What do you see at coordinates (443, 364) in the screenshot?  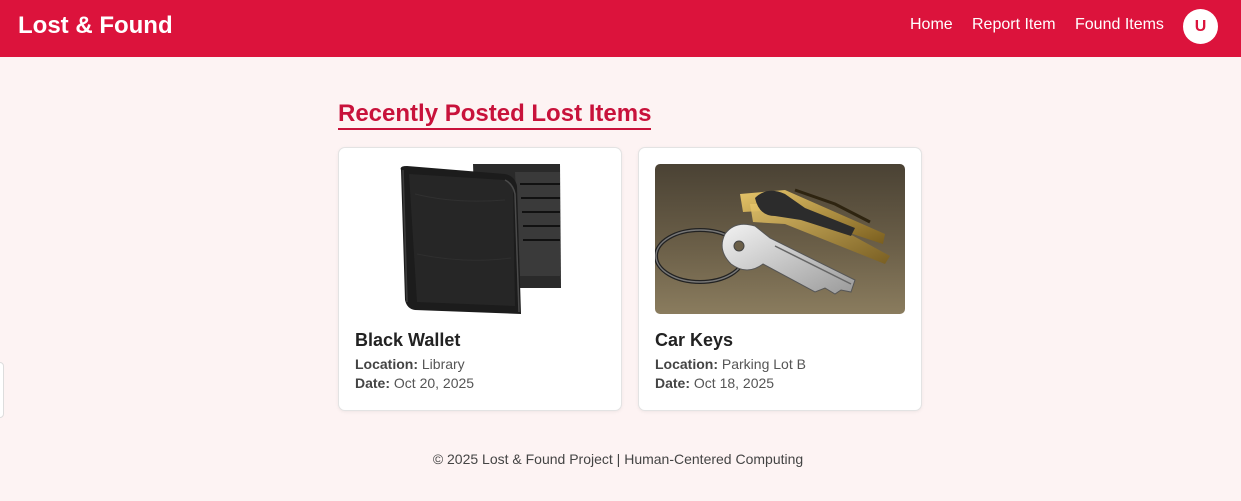 I see `location-value: Library` at bounding box center [443, 364].